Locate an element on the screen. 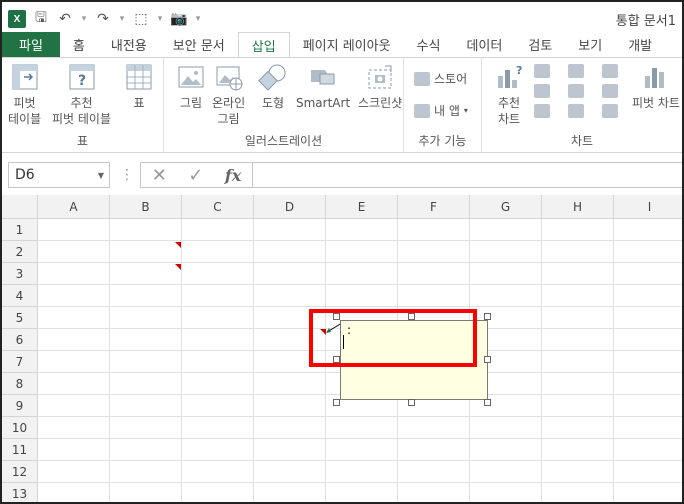 The width and height of the screenshot is (684, 504). stock-chart-icon is located at coordinates (576, 111).